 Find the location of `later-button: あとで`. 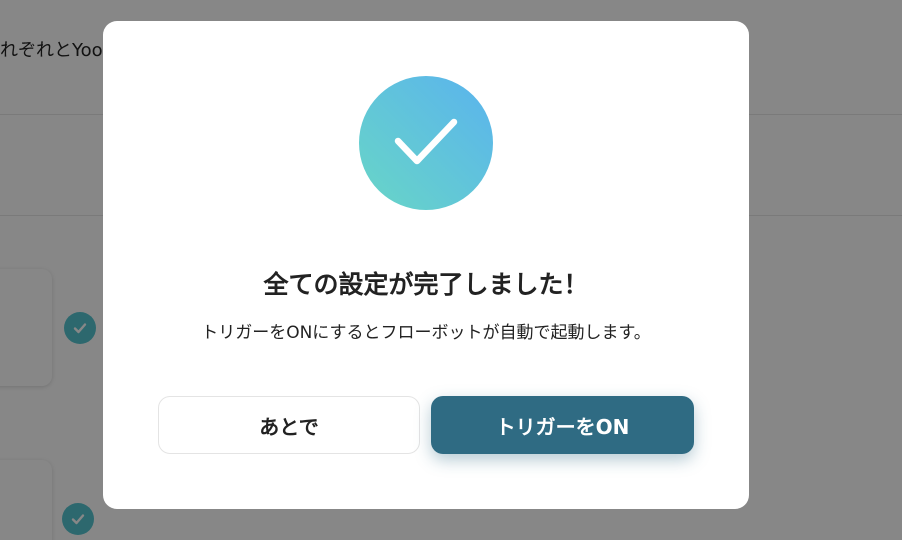

later-button: あとで is located at coordinates (289, 425).